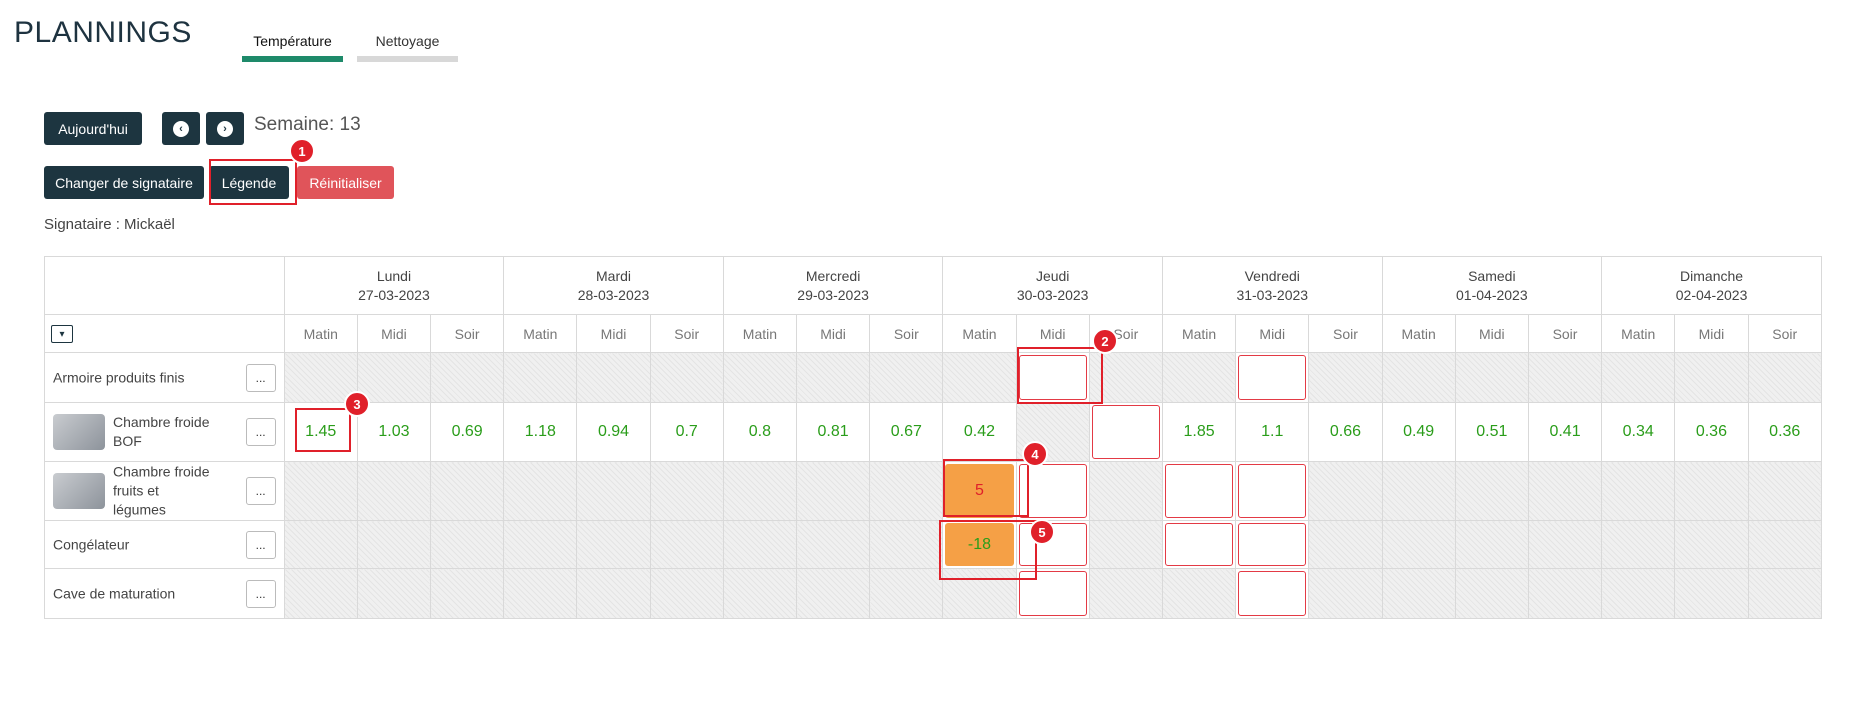  I want to click on reading-cell: 0.42, so click(979, 432).